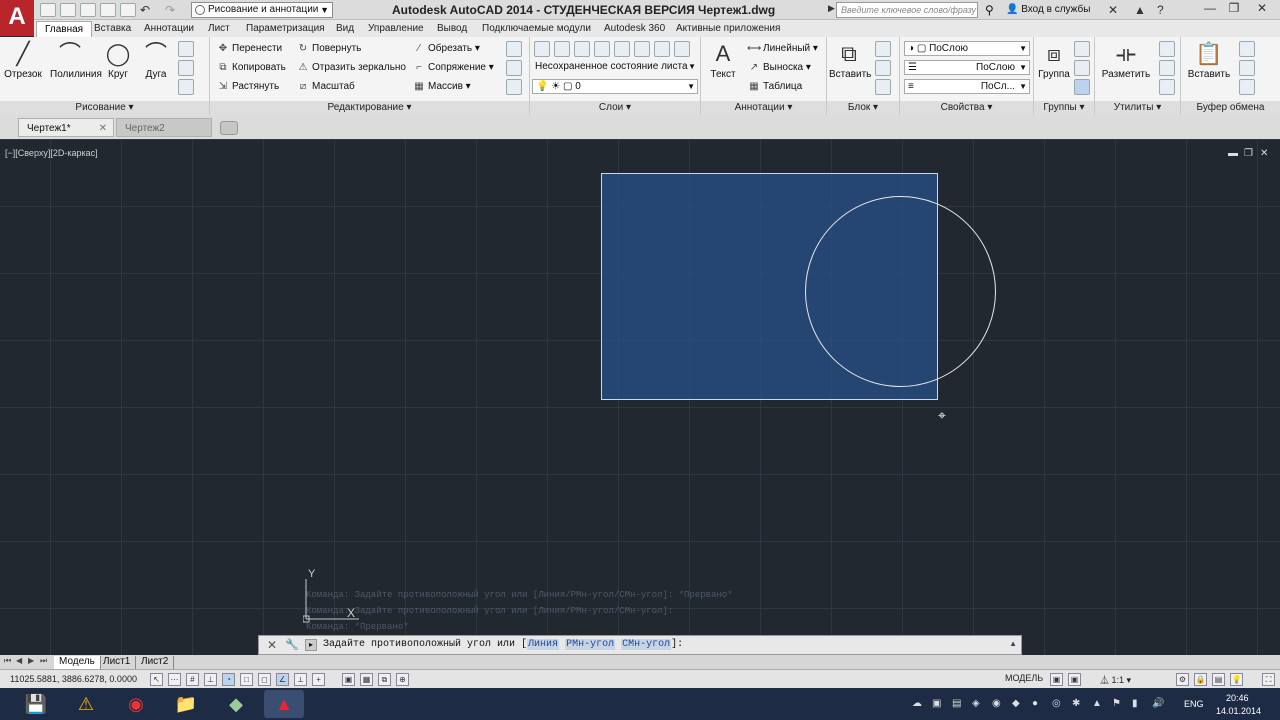 This screenshot has width=1280, height=720. What do you see at coordinates (402, 679) in the screenshot?
I see `selection-cycling-icon: ⊕` at bounding box center [402, 679].